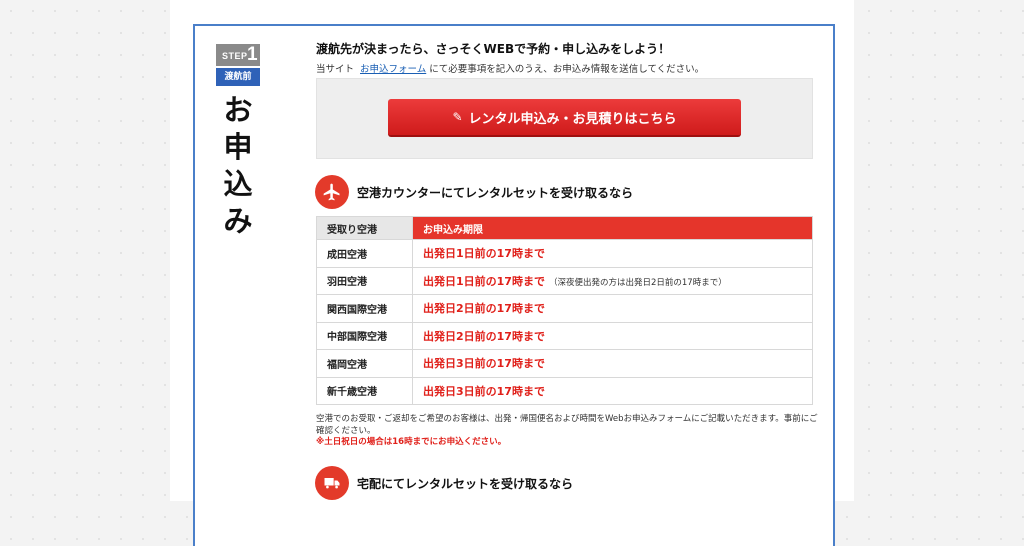 This screenshot has width=1024, height=546. I want to click on column-header-airport: 受取り空港, so click(364, 228).